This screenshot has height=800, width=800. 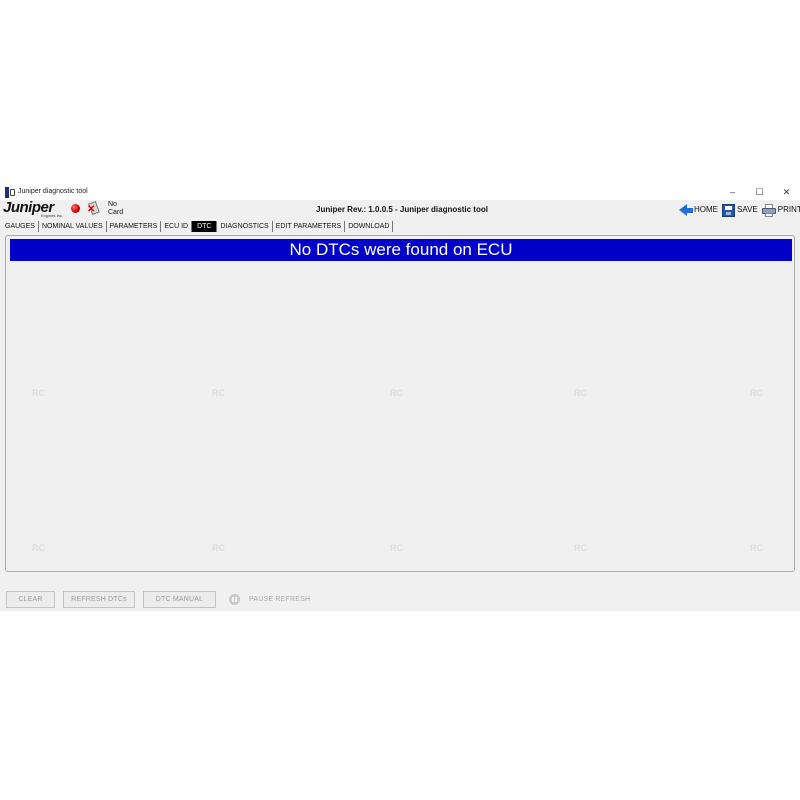 I want to click on home-arrow-icon, so click(x=683, y=210).